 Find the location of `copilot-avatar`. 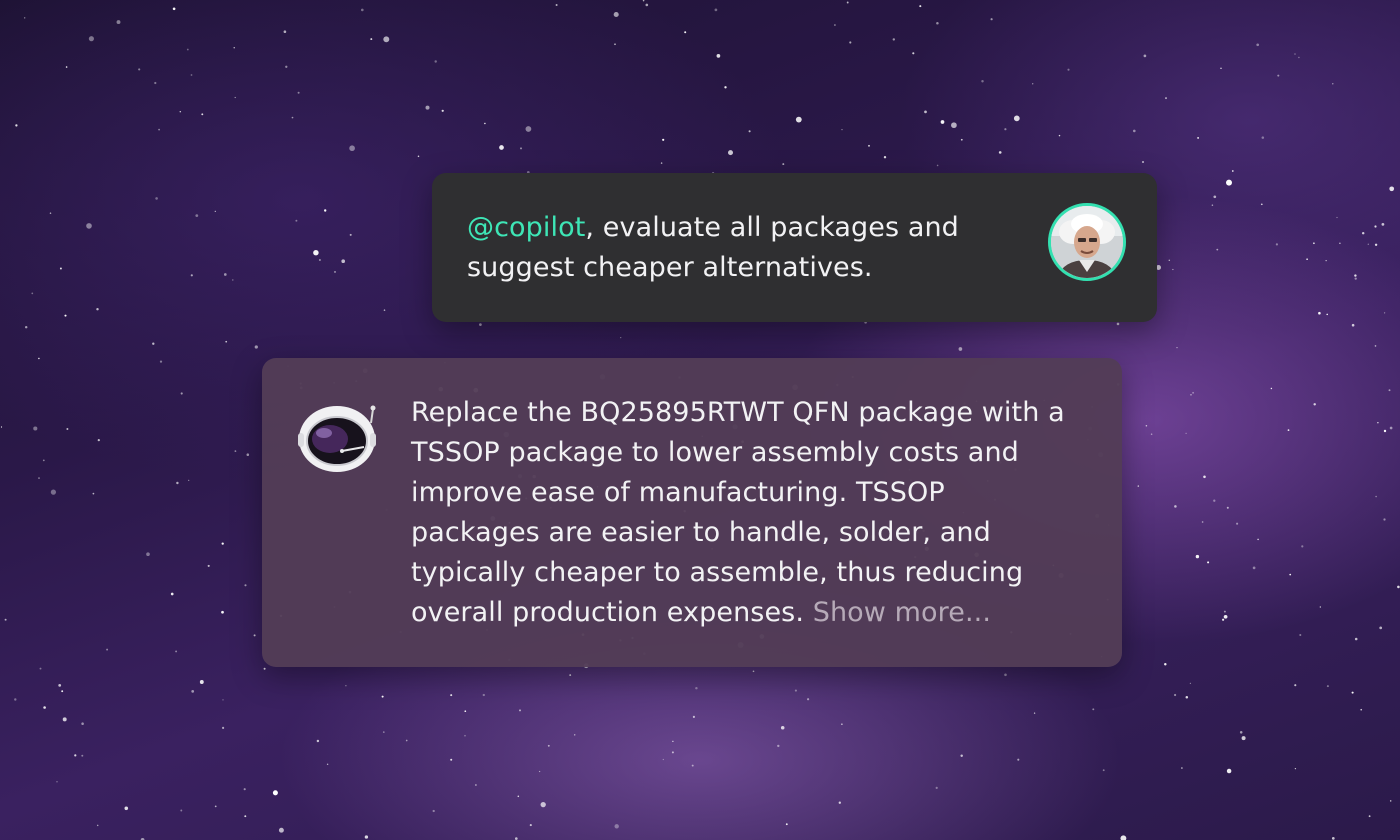

copilot-avatar is located at coordinates (338, 438).